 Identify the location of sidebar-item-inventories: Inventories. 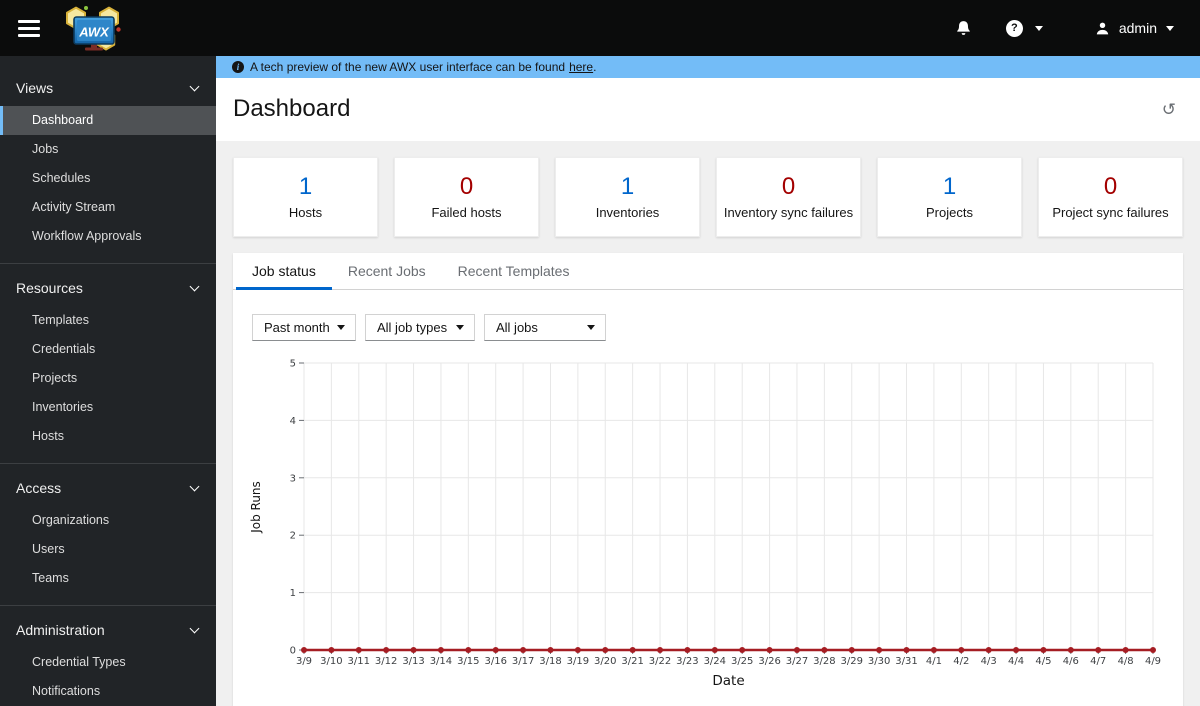
(108, 407).